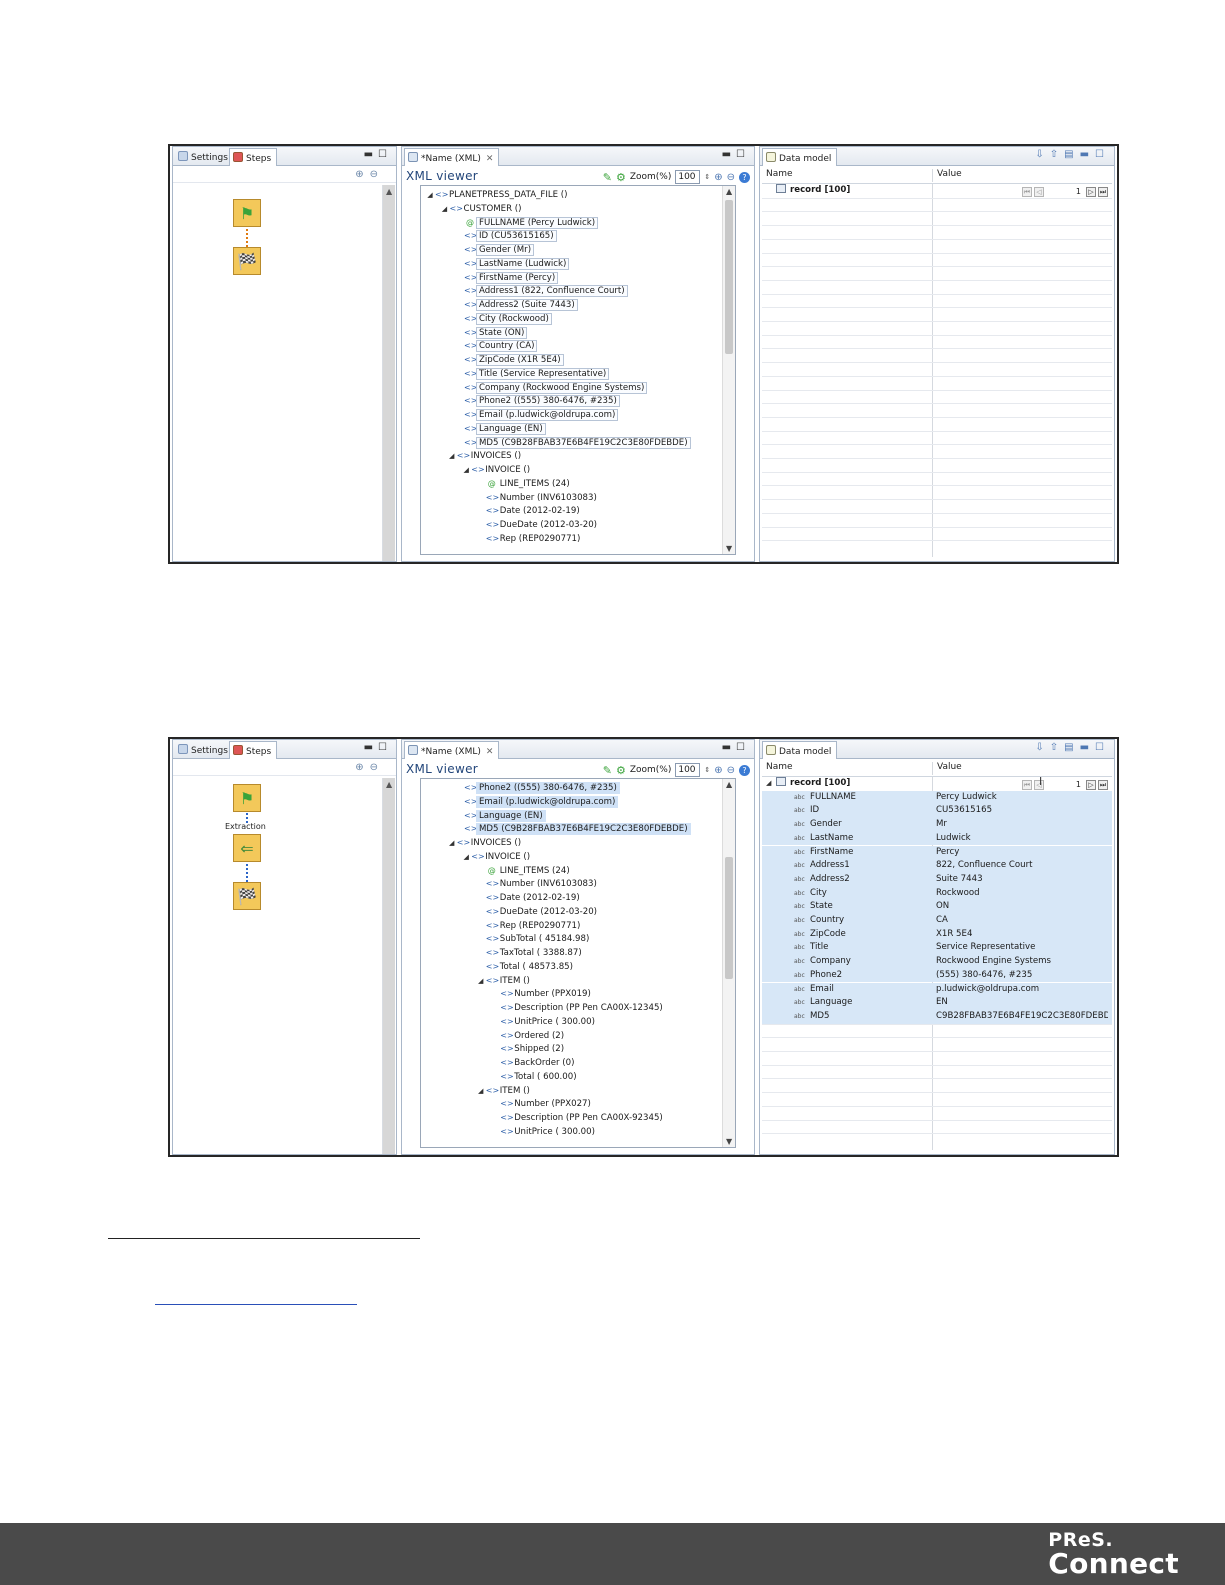  What do you see at coordinates (937, 1016) in the screenshot?
I see `field-row: abc MD5 C9B28FBAB37E6B4FE19C2C3E80FDEBDE` at bounding box center [937, 1016].